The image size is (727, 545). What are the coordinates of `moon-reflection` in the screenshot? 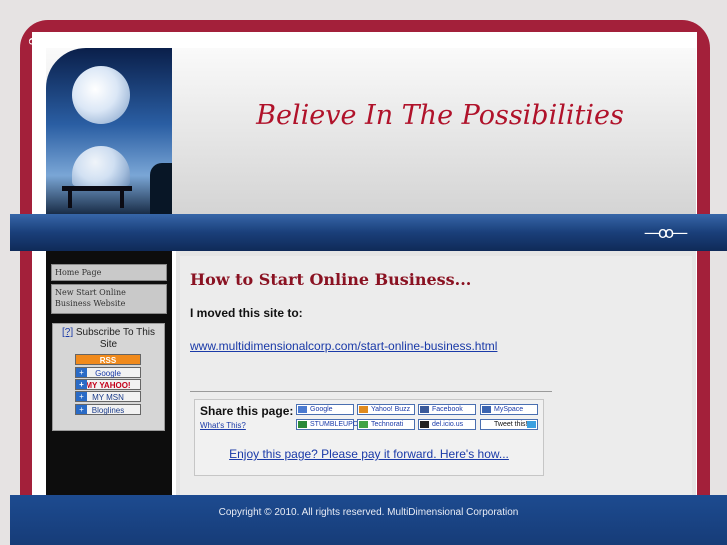 It's located at (101, 166).